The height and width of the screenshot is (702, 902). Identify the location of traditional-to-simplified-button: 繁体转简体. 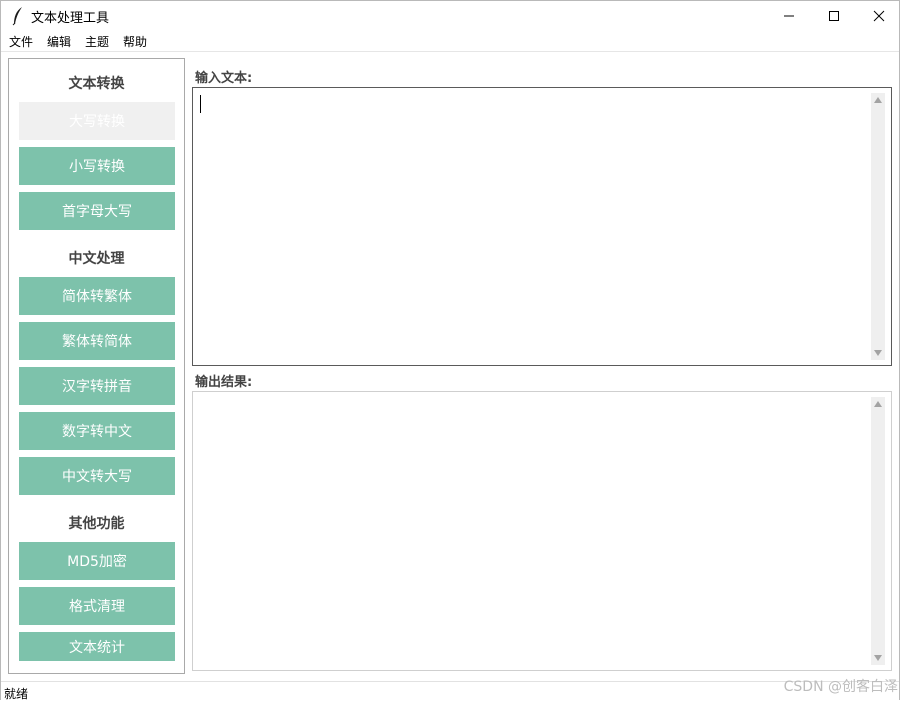
(97, 341).